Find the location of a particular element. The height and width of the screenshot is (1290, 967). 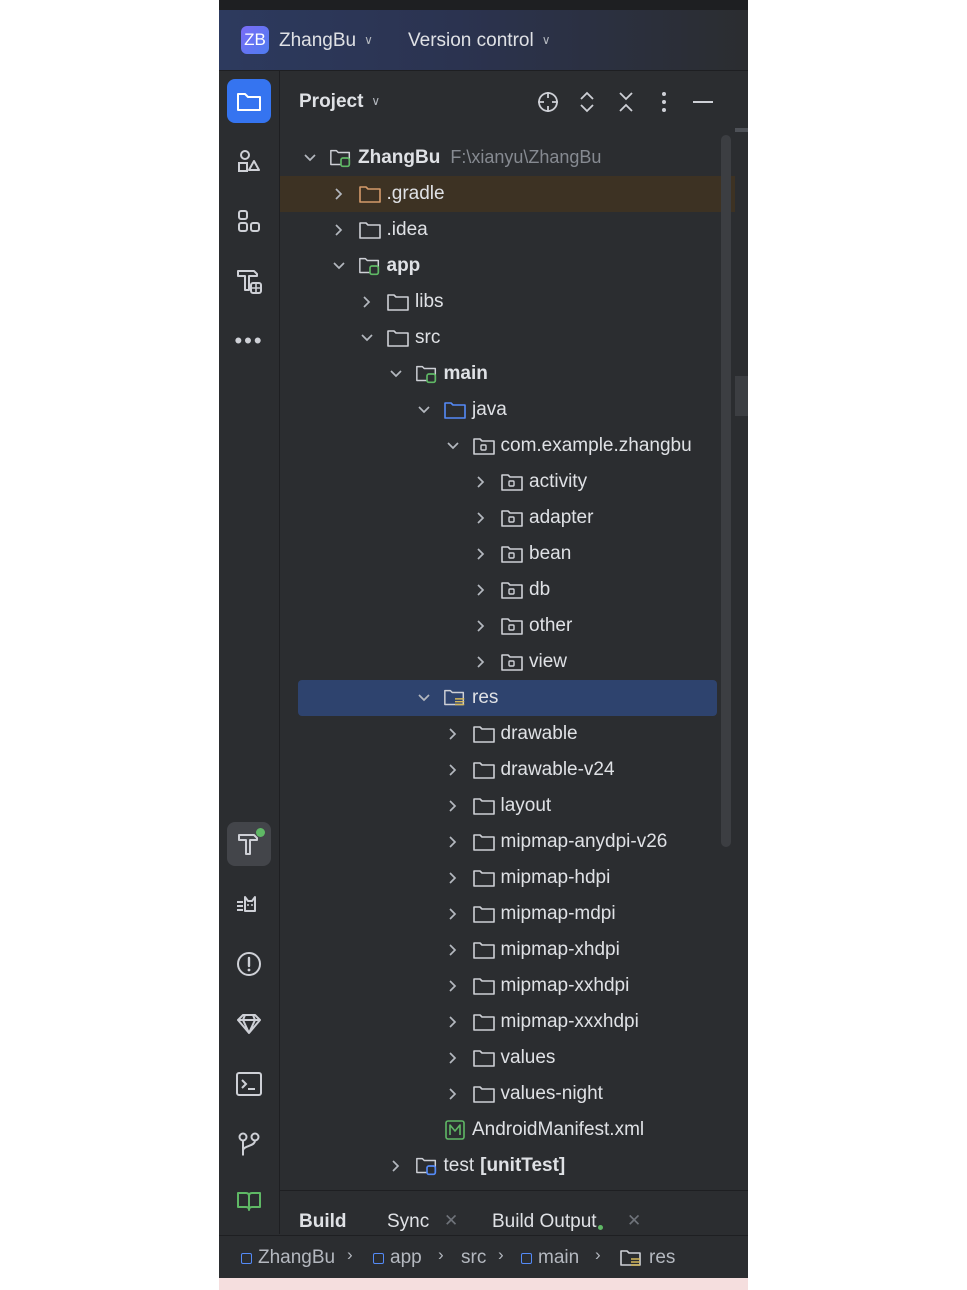

tab-build: Build is located at coordinates (323, 1222).